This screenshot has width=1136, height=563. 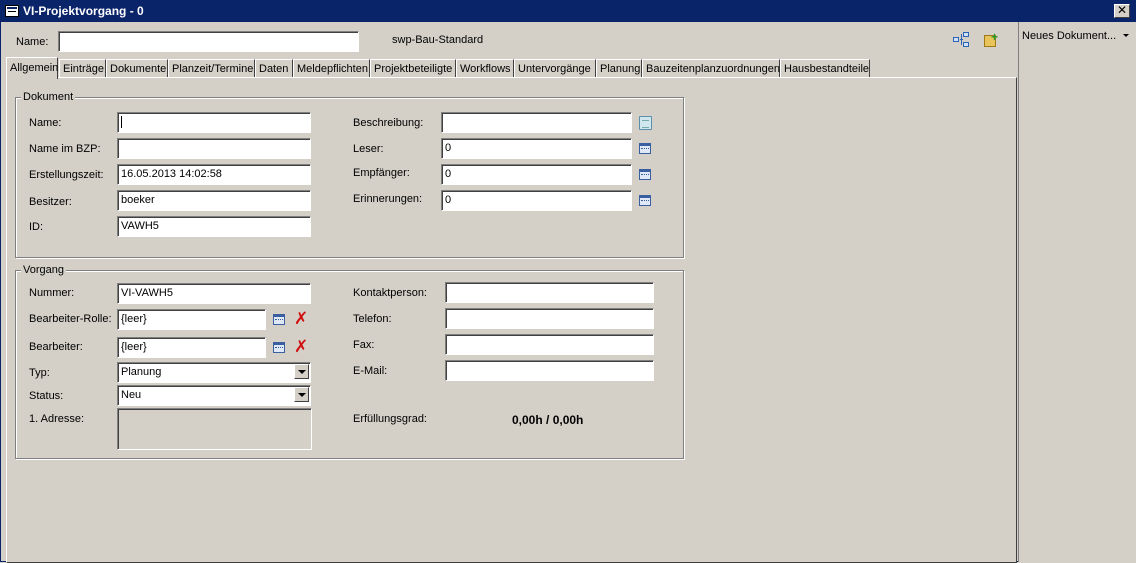 What do you see at coordinates (279, 319) in the screenshot?
I see `bearbeiter-rolle-picker-icon` at bounding box center [279, 319].